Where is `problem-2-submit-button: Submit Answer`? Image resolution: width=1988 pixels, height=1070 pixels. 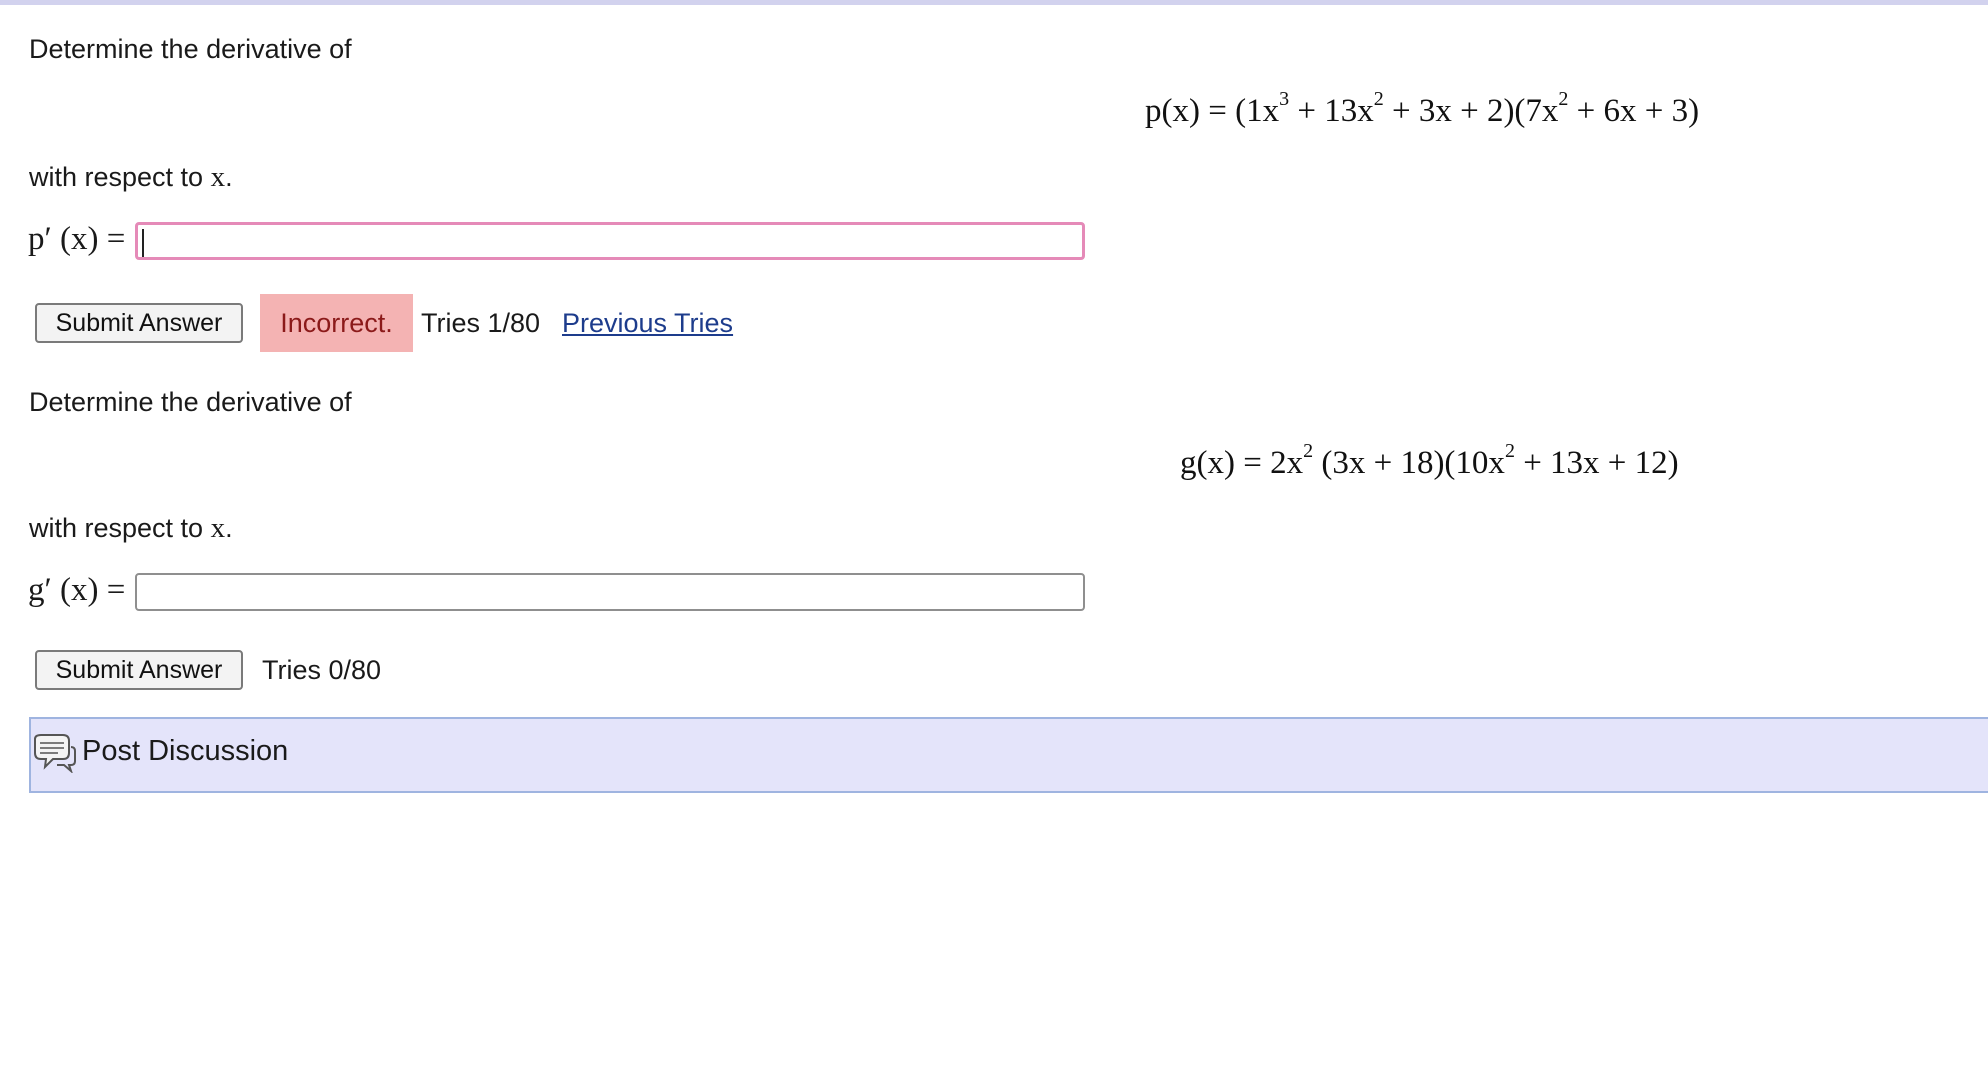
problem-2-submit-button: Submit Answer is located at coordinates (139, 670).